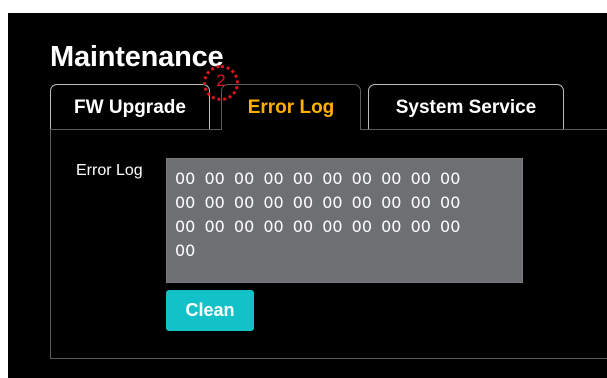 The height and width of the screenshot is (378, 607). Describe the element at coordinates (137, 57) in the screenshot. I see `page-title: Maintenance` at that location.